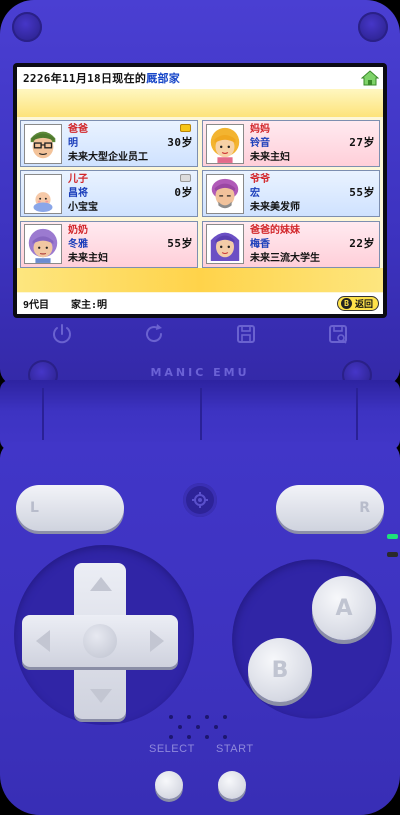 This screenshot has height=815, width=400. What do you see at coordinates (62, 334) in the screenshot?
I see `power-icon` at bounding box center [62, 334].